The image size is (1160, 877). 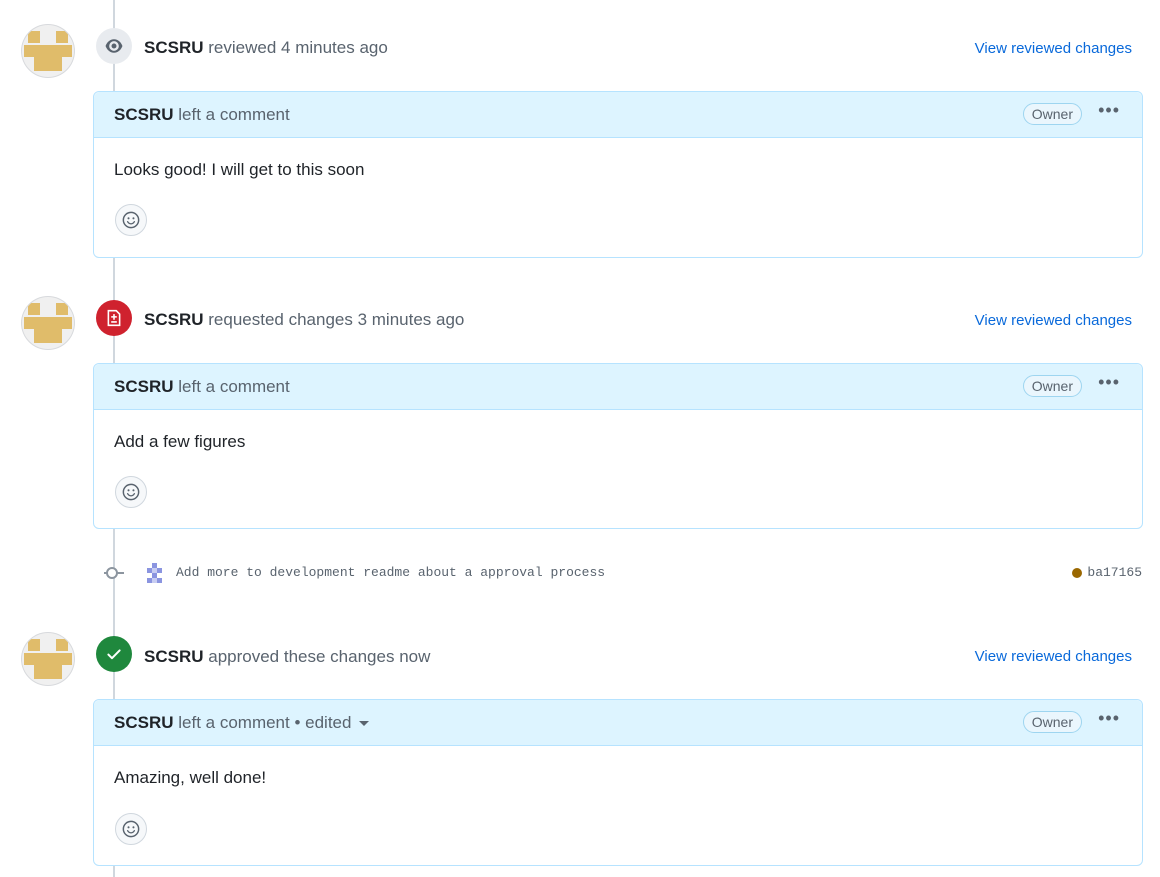 I want to click on review-action: approved these changes, so click(x=301, y=656).